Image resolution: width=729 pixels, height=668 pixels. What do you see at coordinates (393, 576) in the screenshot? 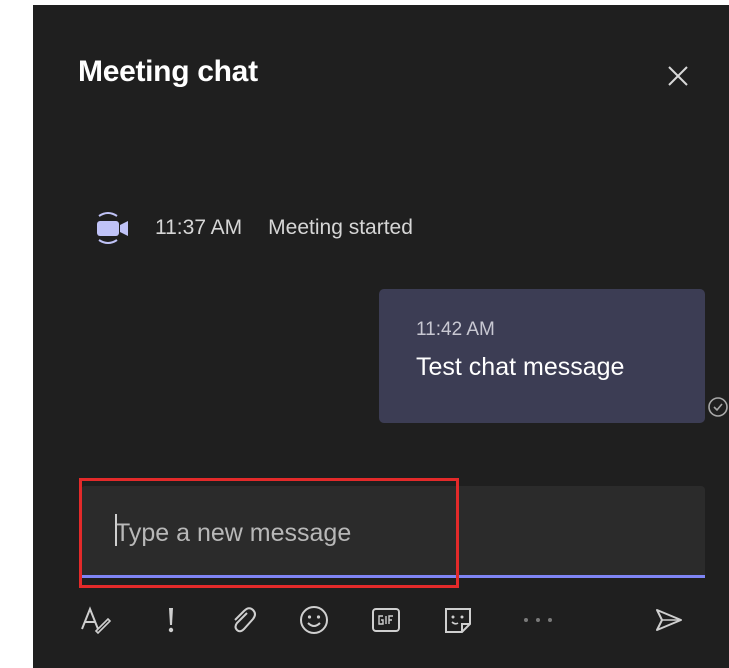
I see `compose-focus-underline` at bounding box center [393, 576].